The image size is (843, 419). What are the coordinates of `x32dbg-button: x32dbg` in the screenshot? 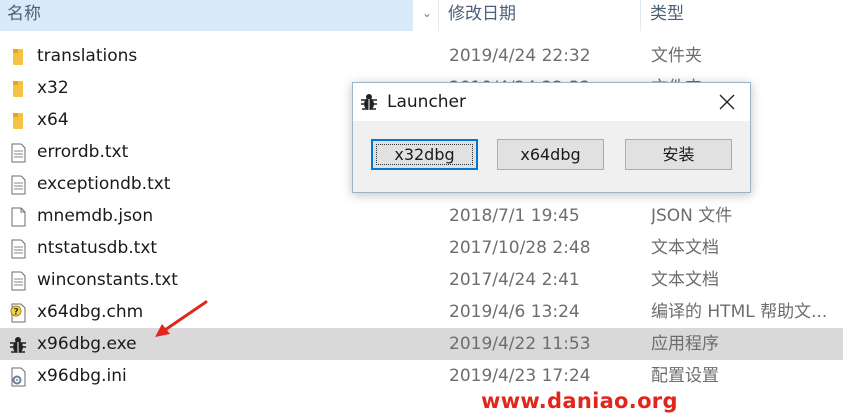 It's located at (424, 154).